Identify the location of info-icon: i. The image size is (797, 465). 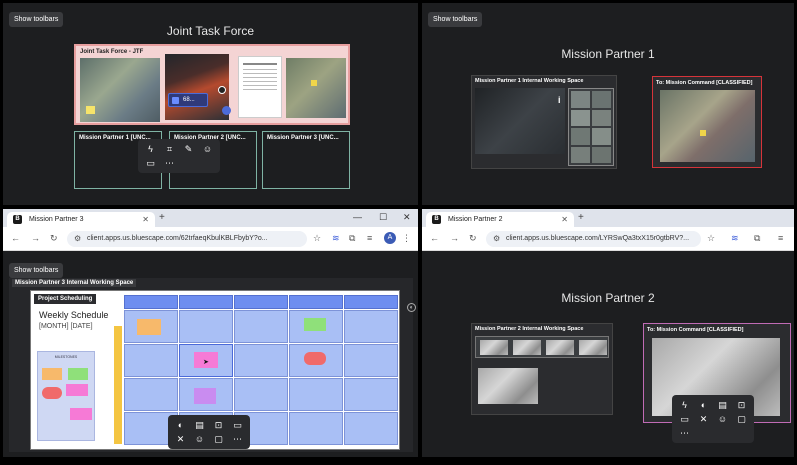
(559, 100).